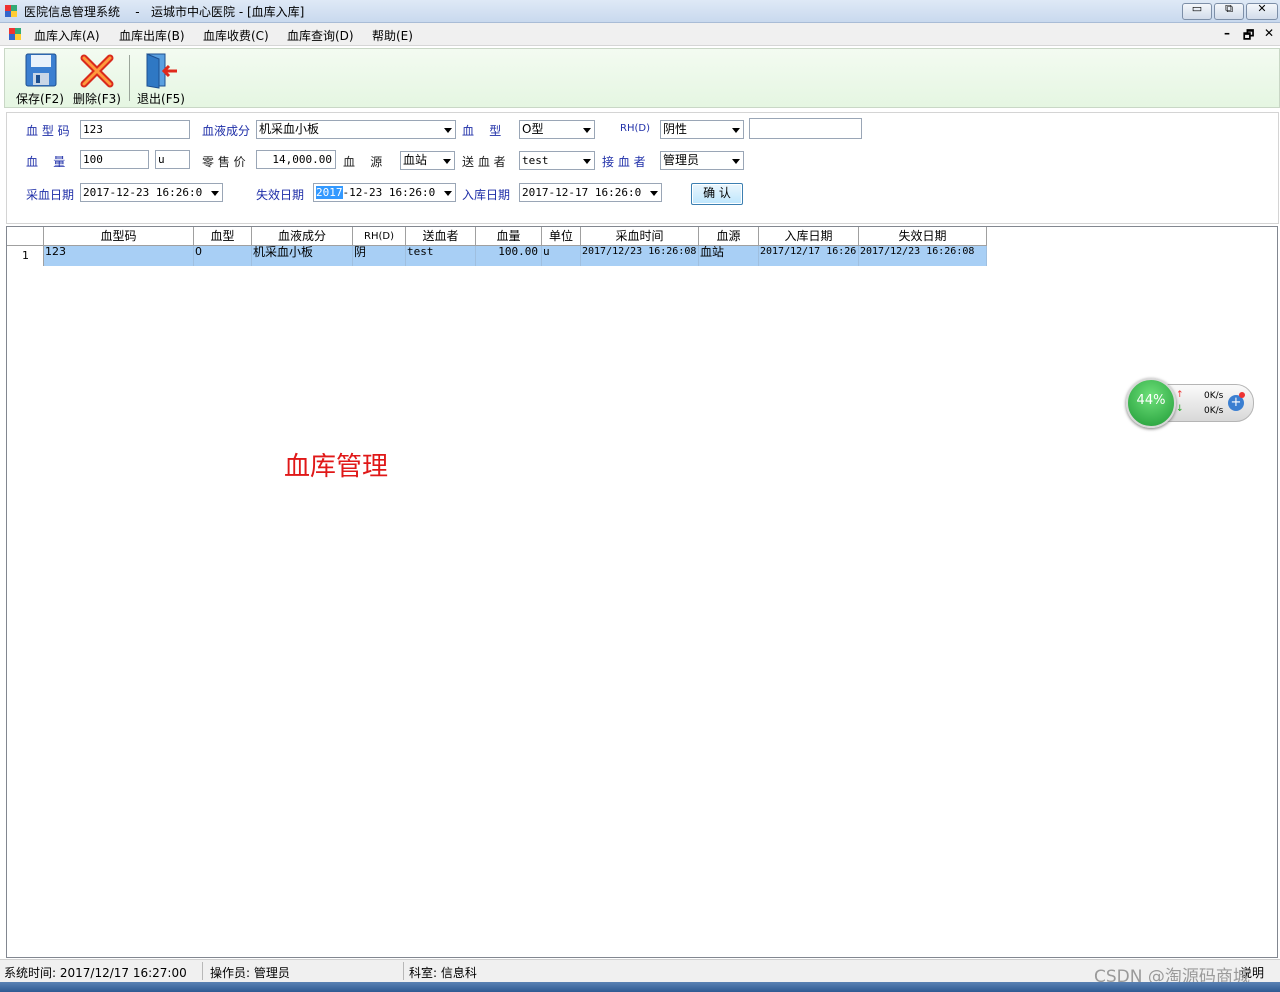 The height and width of the screenshot is (992, 1280). Describe the element at coordinates (729, 256) in the screenshot. I see `table-cell: 血站` at that location.